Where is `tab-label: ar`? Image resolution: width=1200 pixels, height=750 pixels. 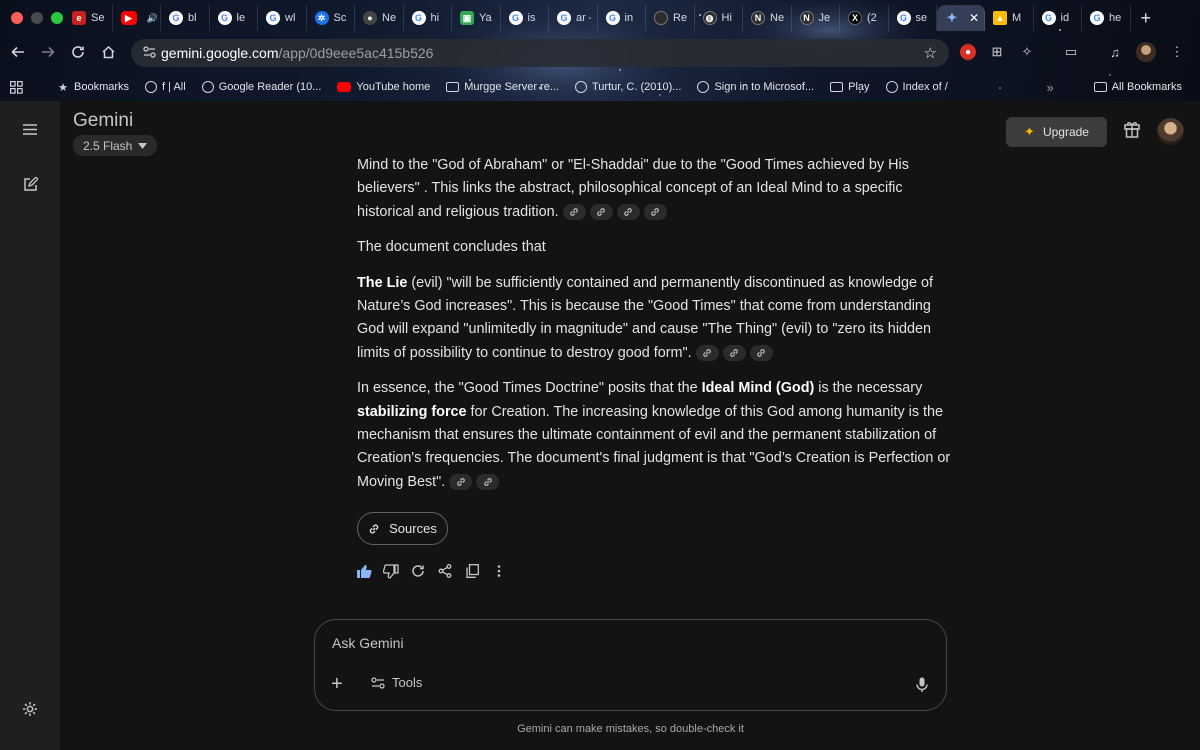 tab-label: ar is located at coordinates (581, 18).